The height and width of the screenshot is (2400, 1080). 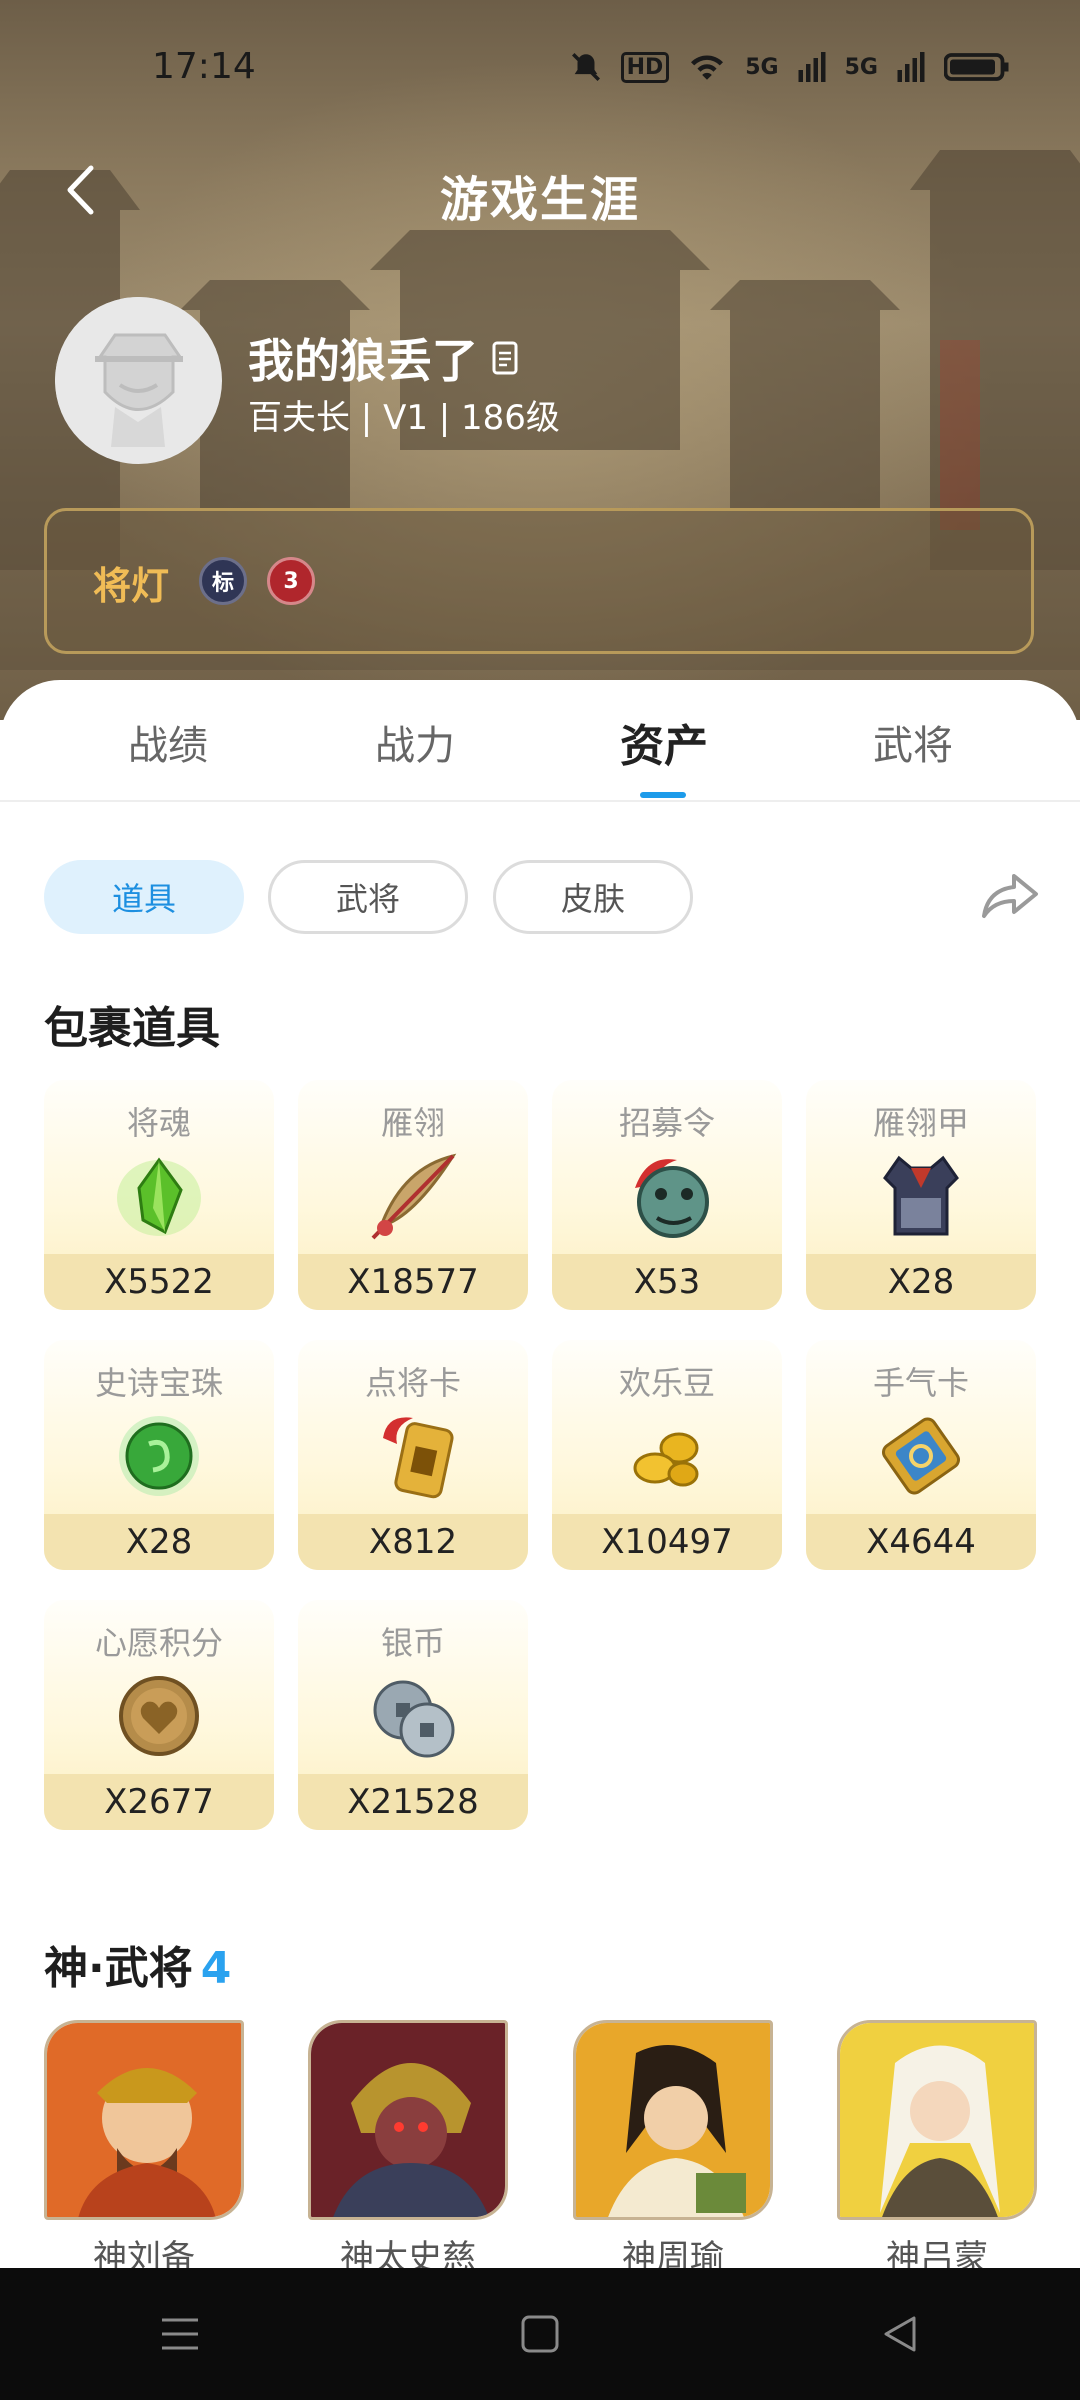 What do you see at coordinates (412, 1643) in the screenshot?
I see `item-name: 银币` at bounding box center [412, 1643].